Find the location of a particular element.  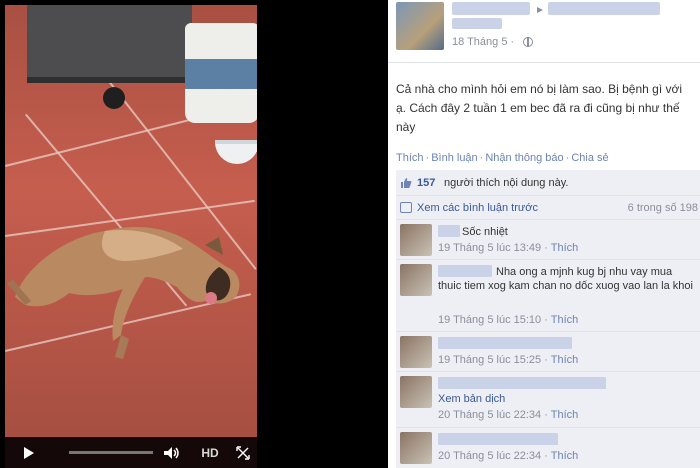

play-icon is located at coordinates (29, 452).